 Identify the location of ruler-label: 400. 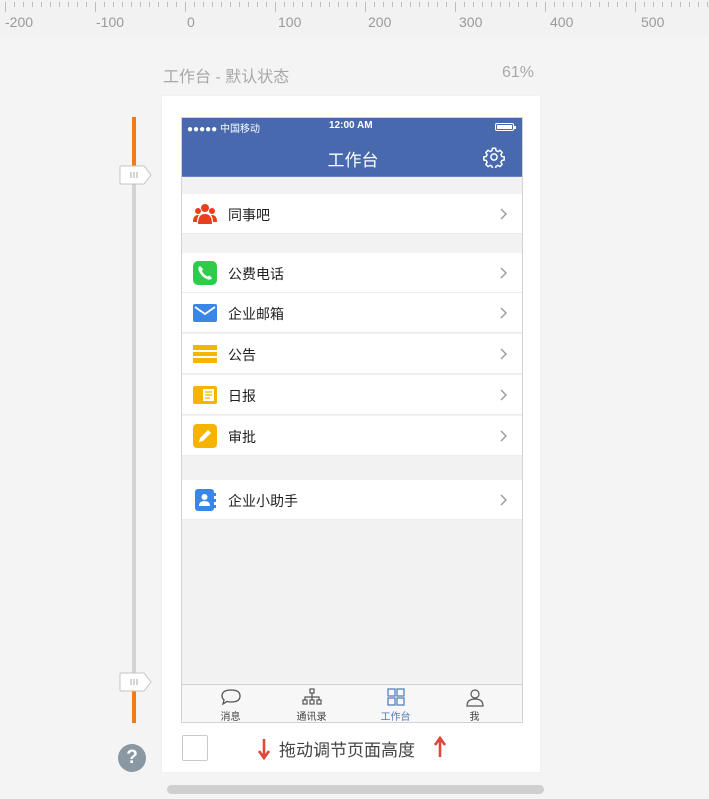
(562, 22).